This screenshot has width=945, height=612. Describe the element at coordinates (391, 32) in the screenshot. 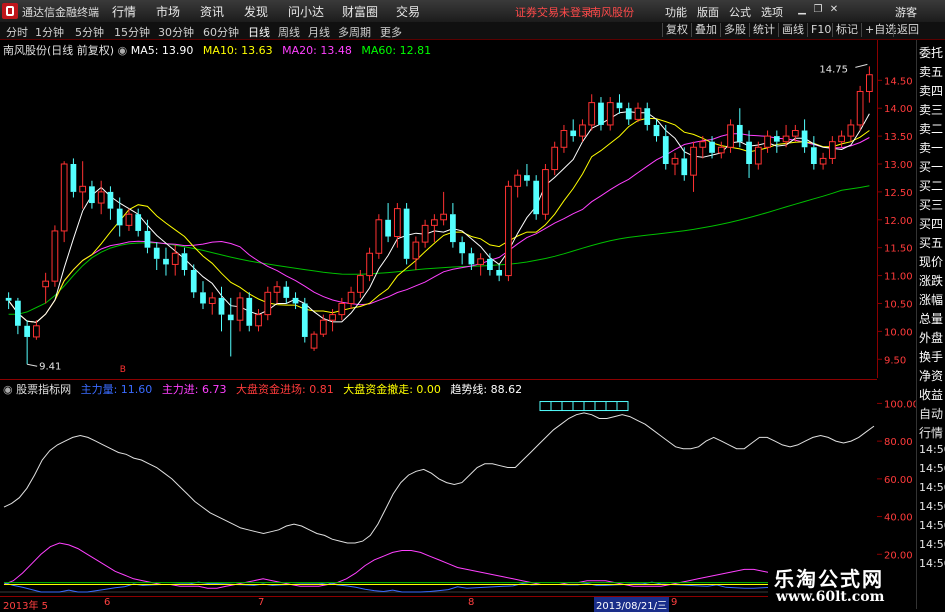

I see `period-more: 更多` at that location.